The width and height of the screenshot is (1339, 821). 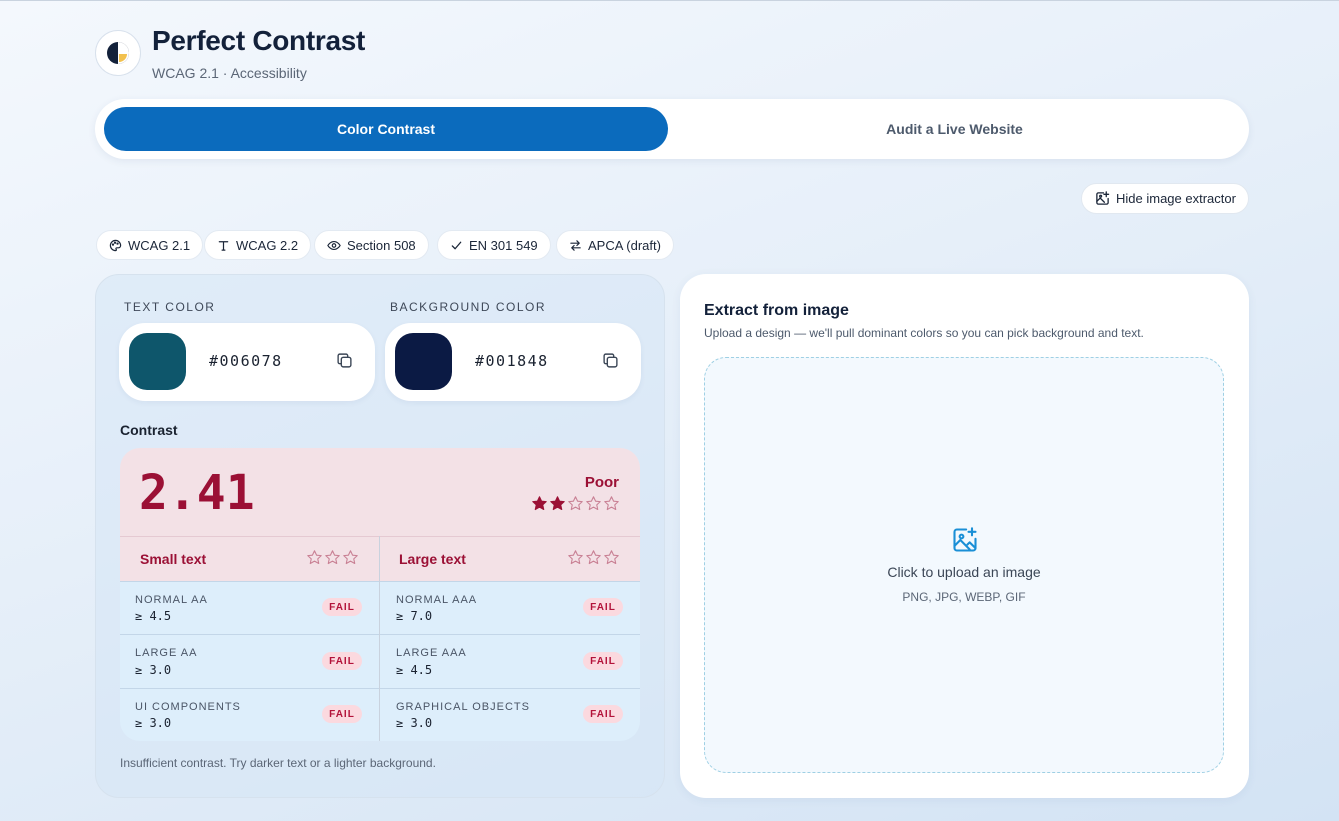 I want to click on standard-pill-label: WCAG 2.2, so click(x=267, y=245).